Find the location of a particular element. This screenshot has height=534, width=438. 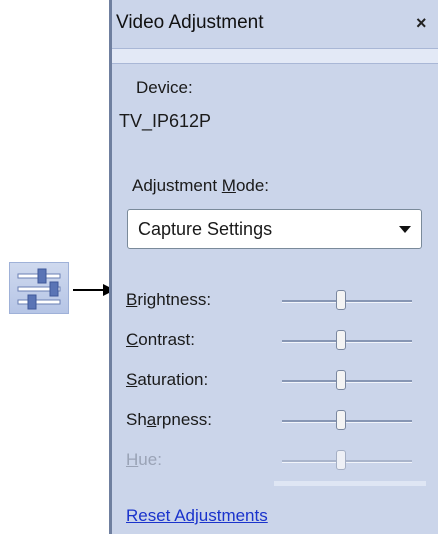

saturation-slider is located at coordinates (347, 381).